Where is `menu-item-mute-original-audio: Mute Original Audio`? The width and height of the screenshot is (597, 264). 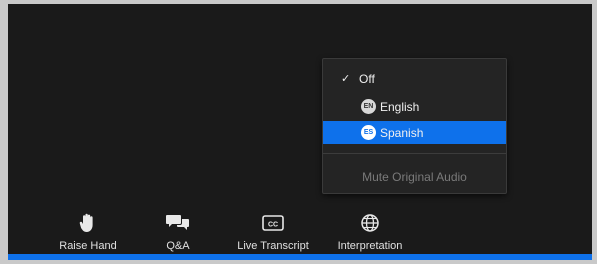
menu-item-mute-original-audio: Mute Original Audio is located at coordinates (414, 176).